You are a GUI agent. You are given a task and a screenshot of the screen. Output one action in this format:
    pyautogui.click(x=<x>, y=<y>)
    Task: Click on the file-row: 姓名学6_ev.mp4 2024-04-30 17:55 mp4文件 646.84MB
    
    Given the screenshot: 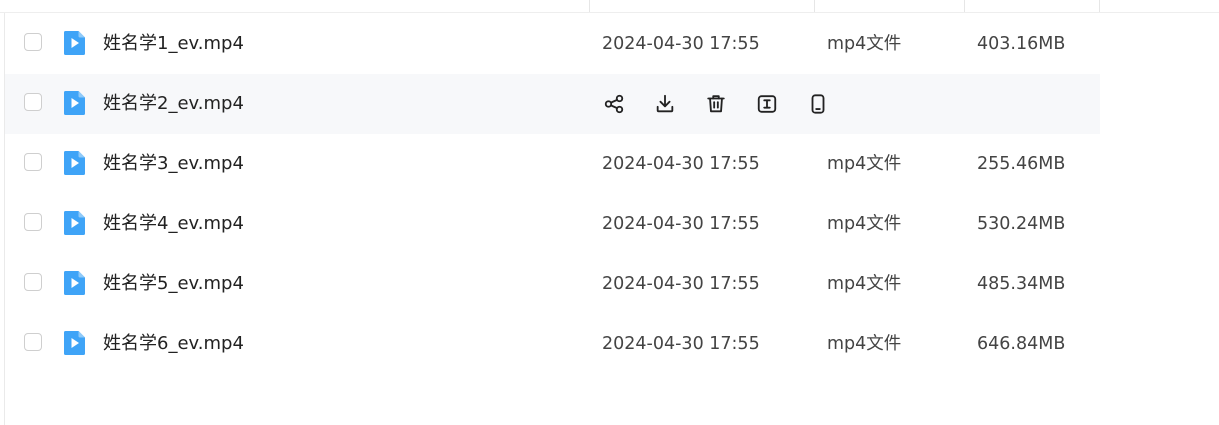 What is the action you would take?
    pyautogui.click(x=552, y=344)
    